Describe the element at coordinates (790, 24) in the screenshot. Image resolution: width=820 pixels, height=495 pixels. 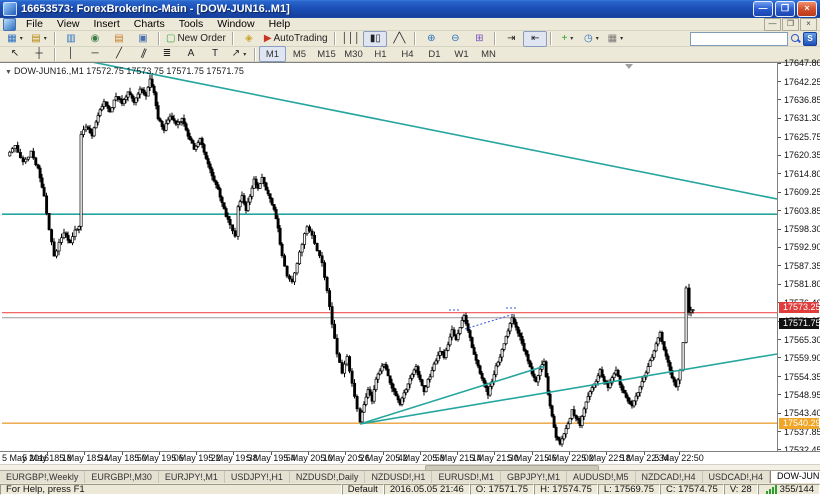
I see `mdi-restore-button: ❐` at that location.